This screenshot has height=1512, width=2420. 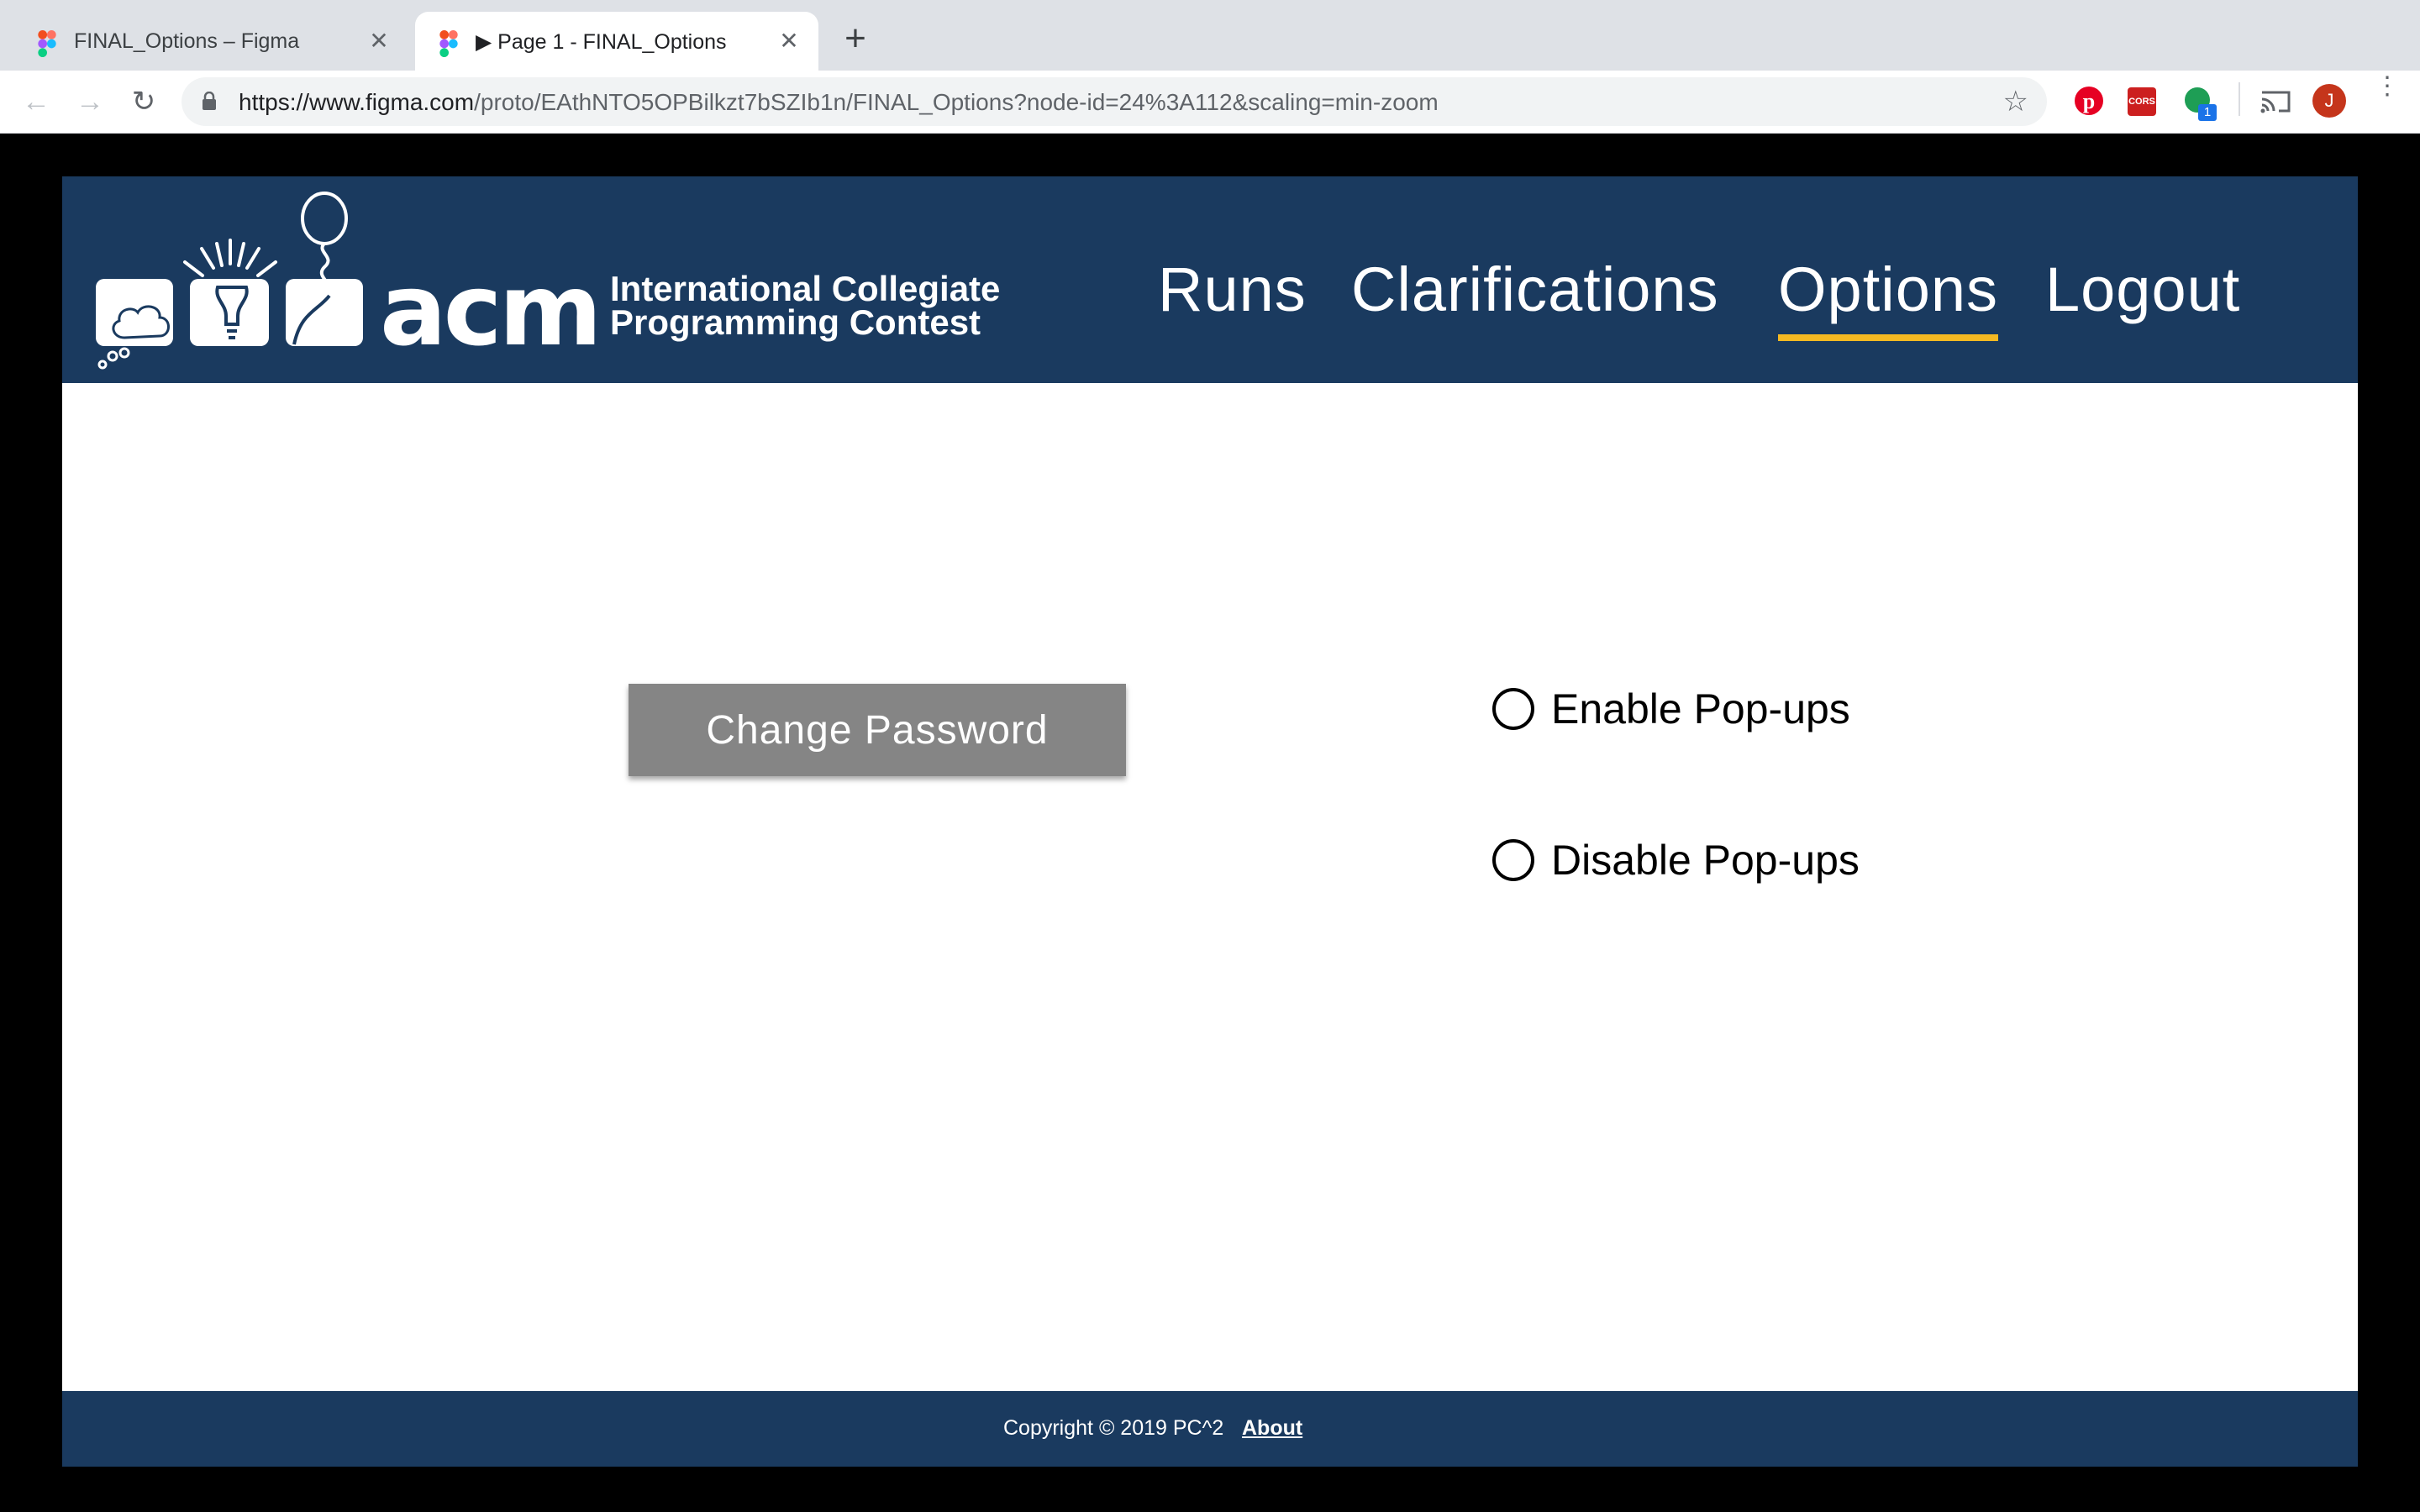 I want to click on more-menu-icon: ⋮, so click(x=2388, y=86).